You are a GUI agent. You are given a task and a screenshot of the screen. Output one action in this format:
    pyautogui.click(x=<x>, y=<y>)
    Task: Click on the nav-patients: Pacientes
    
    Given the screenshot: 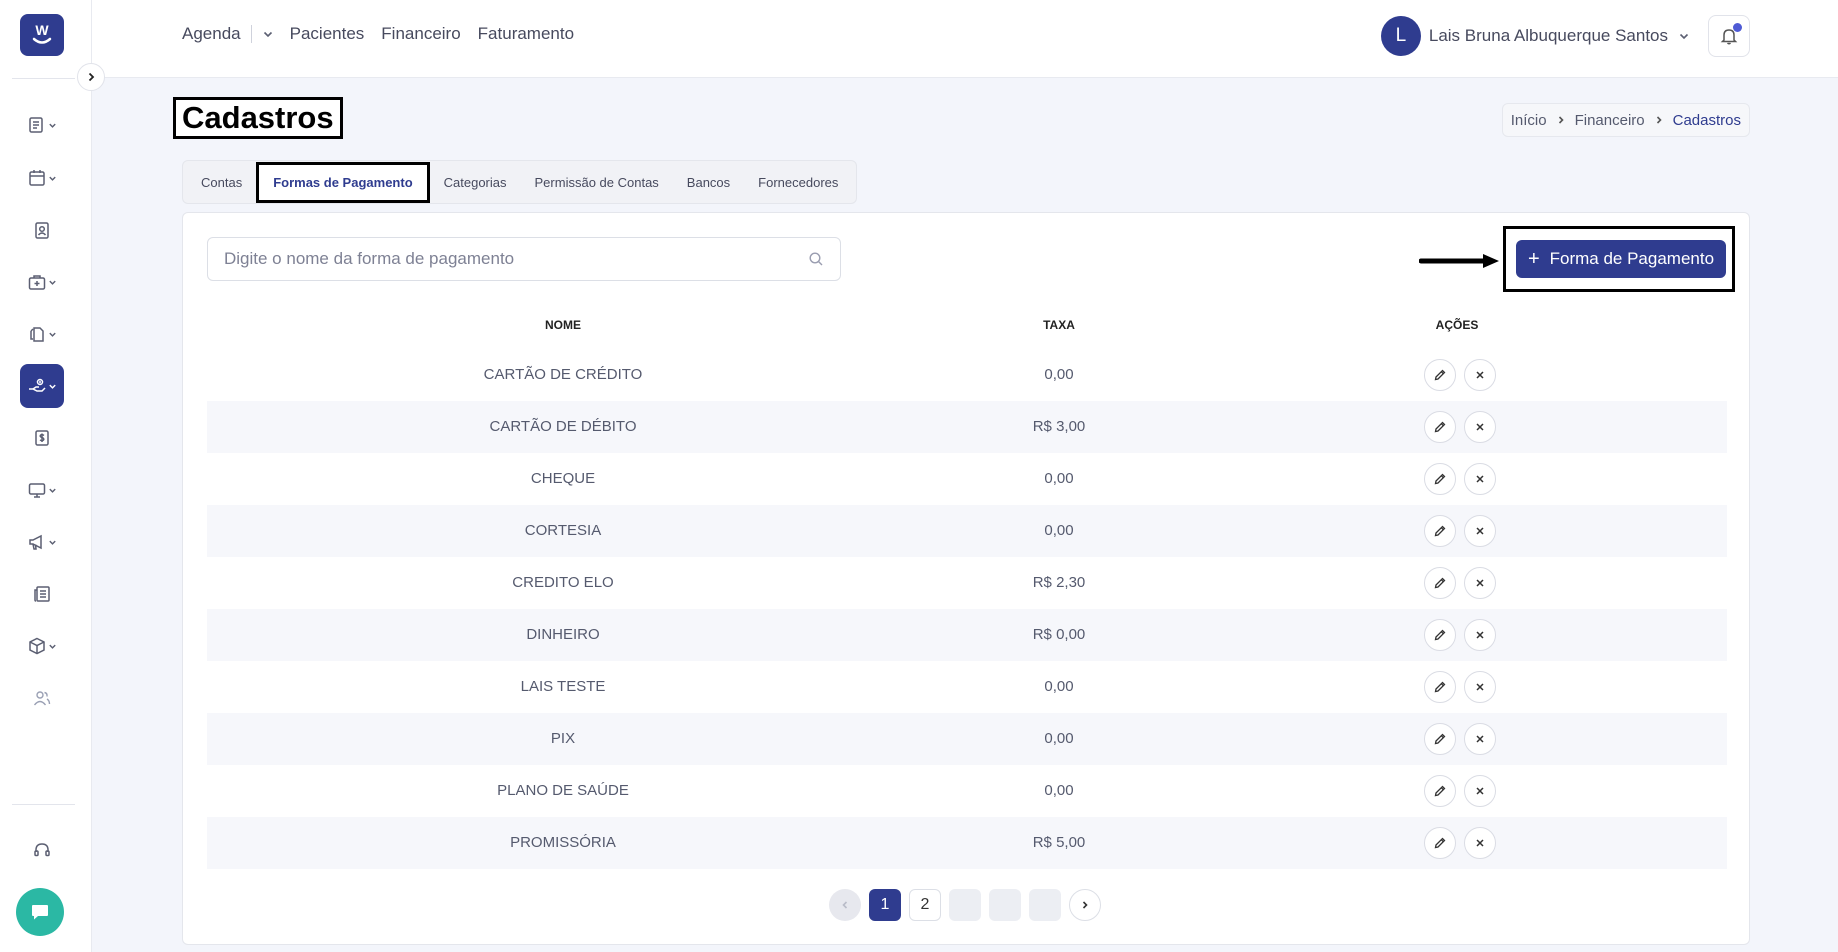 What is the action you would take?
    pyautogui.click(x=327, y=34)
    